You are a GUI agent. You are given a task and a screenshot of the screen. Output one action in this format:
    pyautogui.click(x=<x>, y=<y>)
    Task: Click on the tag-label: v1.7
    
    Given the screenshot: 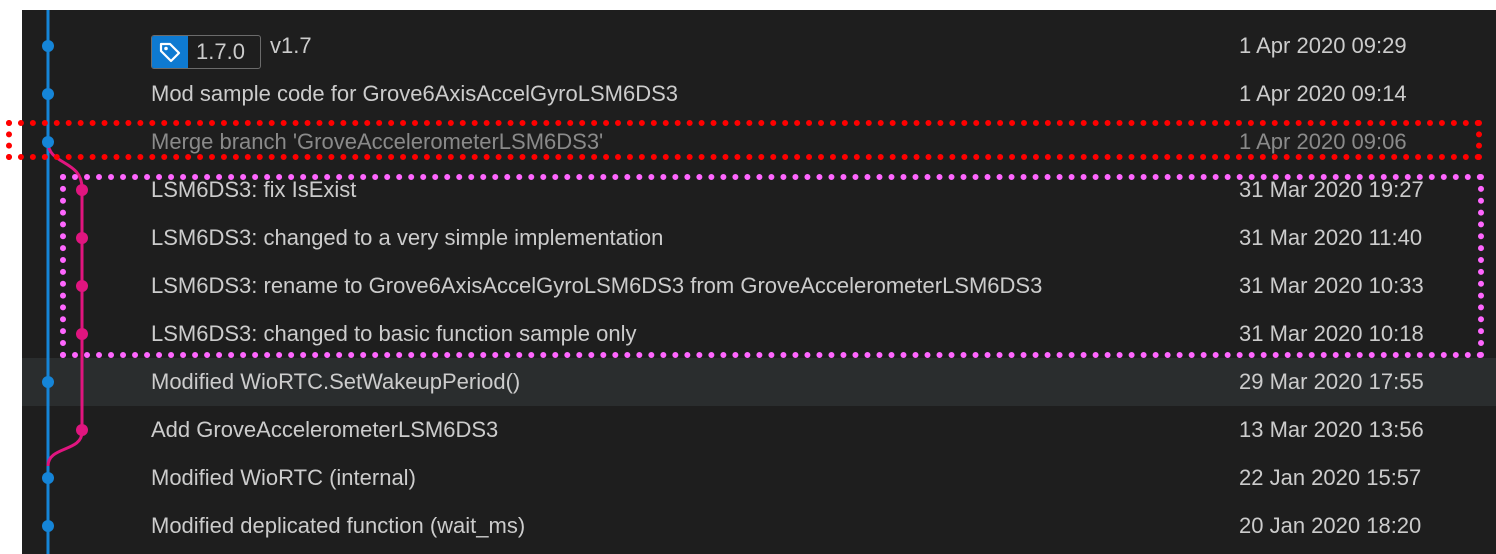 What is the action you would take?
    pyautogui.click(x=291, y=45)
    